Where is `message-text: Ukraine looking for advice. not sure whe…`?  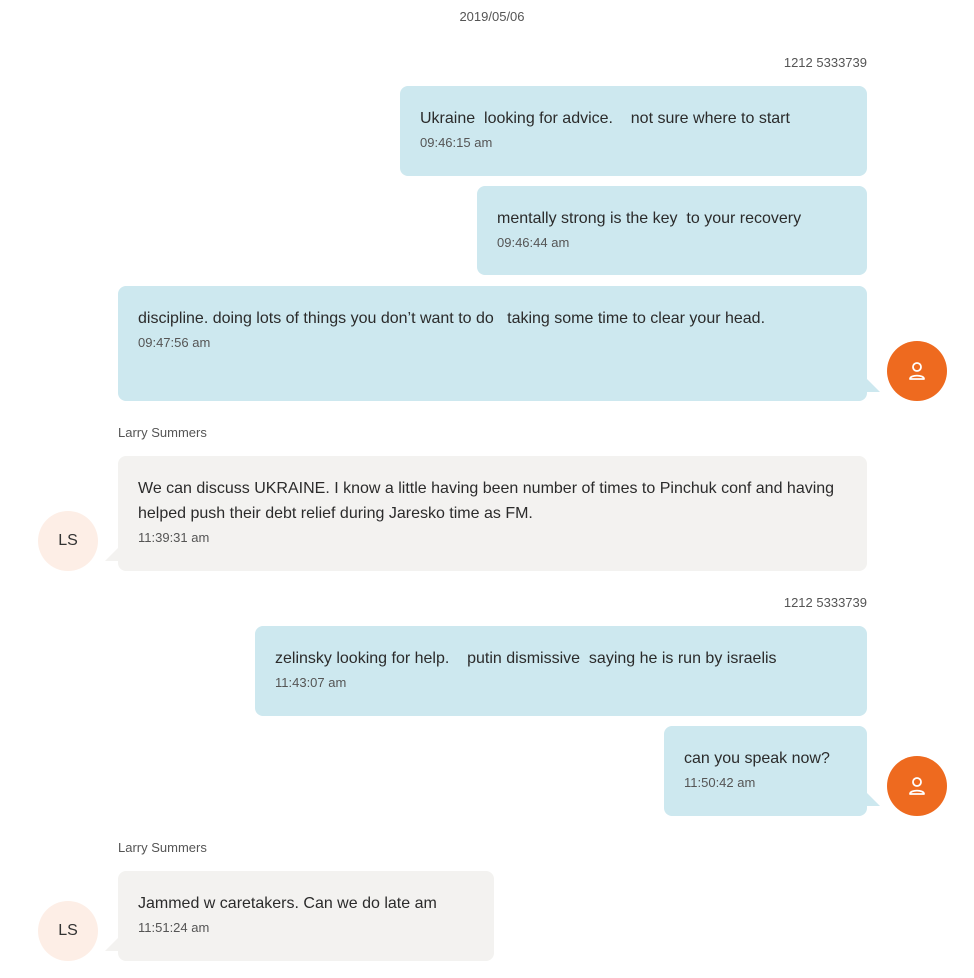 message-text: Ukraine looking for advice. not sure whe… is located at coordinates (605, 118).